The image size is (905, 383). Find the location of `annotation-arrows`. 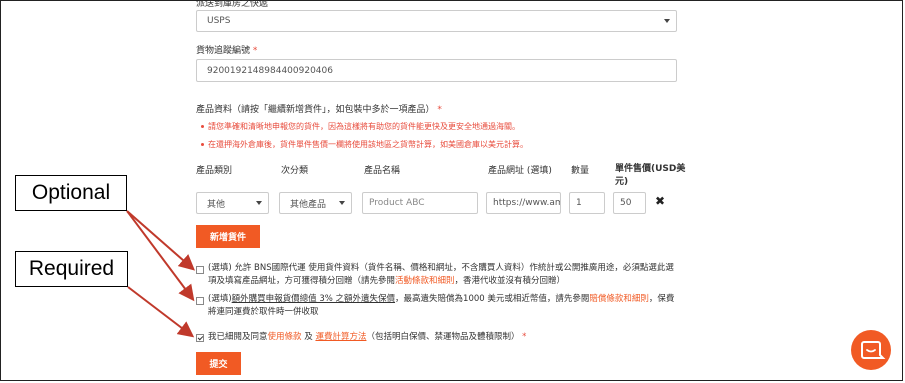

annotation-arrows is located at coordinates (161, 274).